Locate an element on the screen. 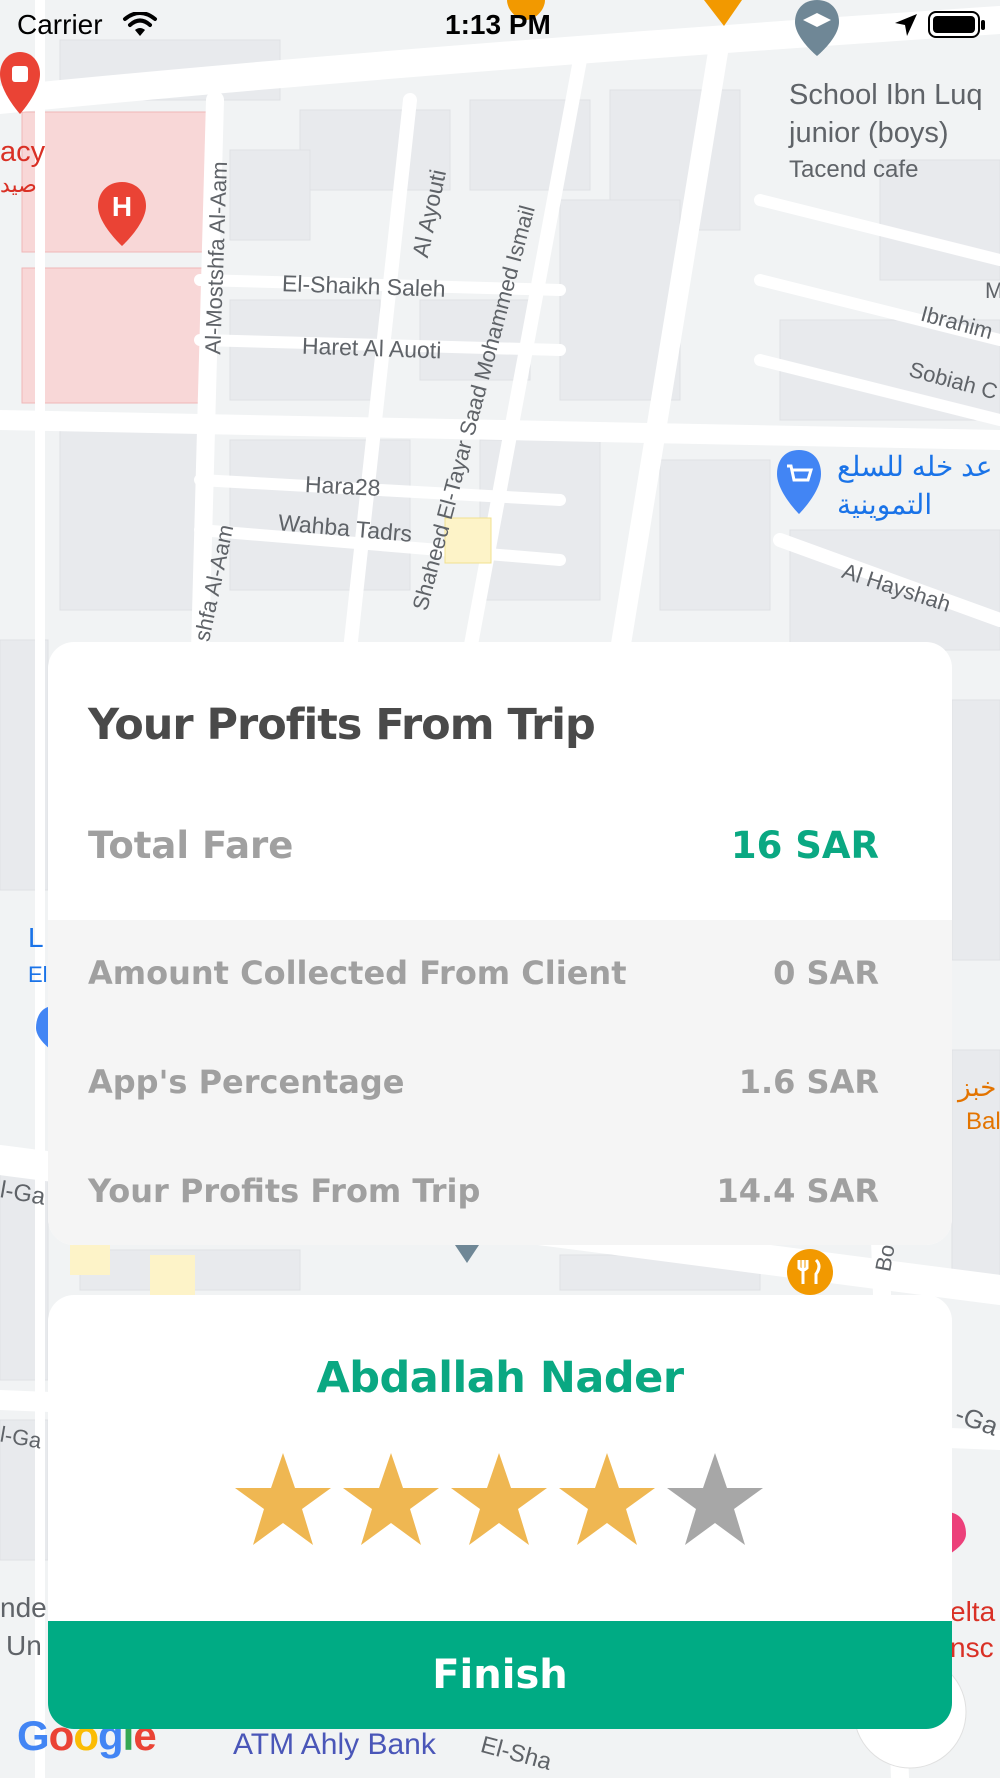  profits-card-title: Your Profits From Trip is located at coordinates (342, 725).